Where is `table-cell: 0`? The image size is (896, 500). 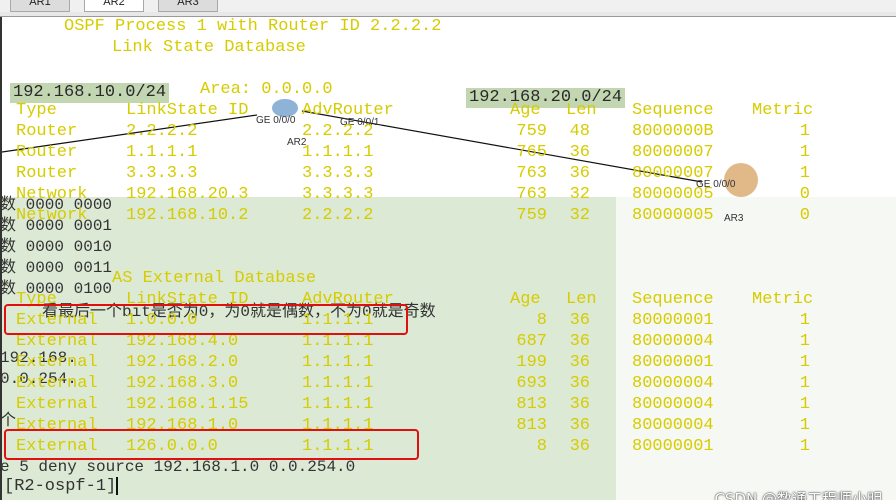
table-cell: 0 is located at coordinates (804, 194).